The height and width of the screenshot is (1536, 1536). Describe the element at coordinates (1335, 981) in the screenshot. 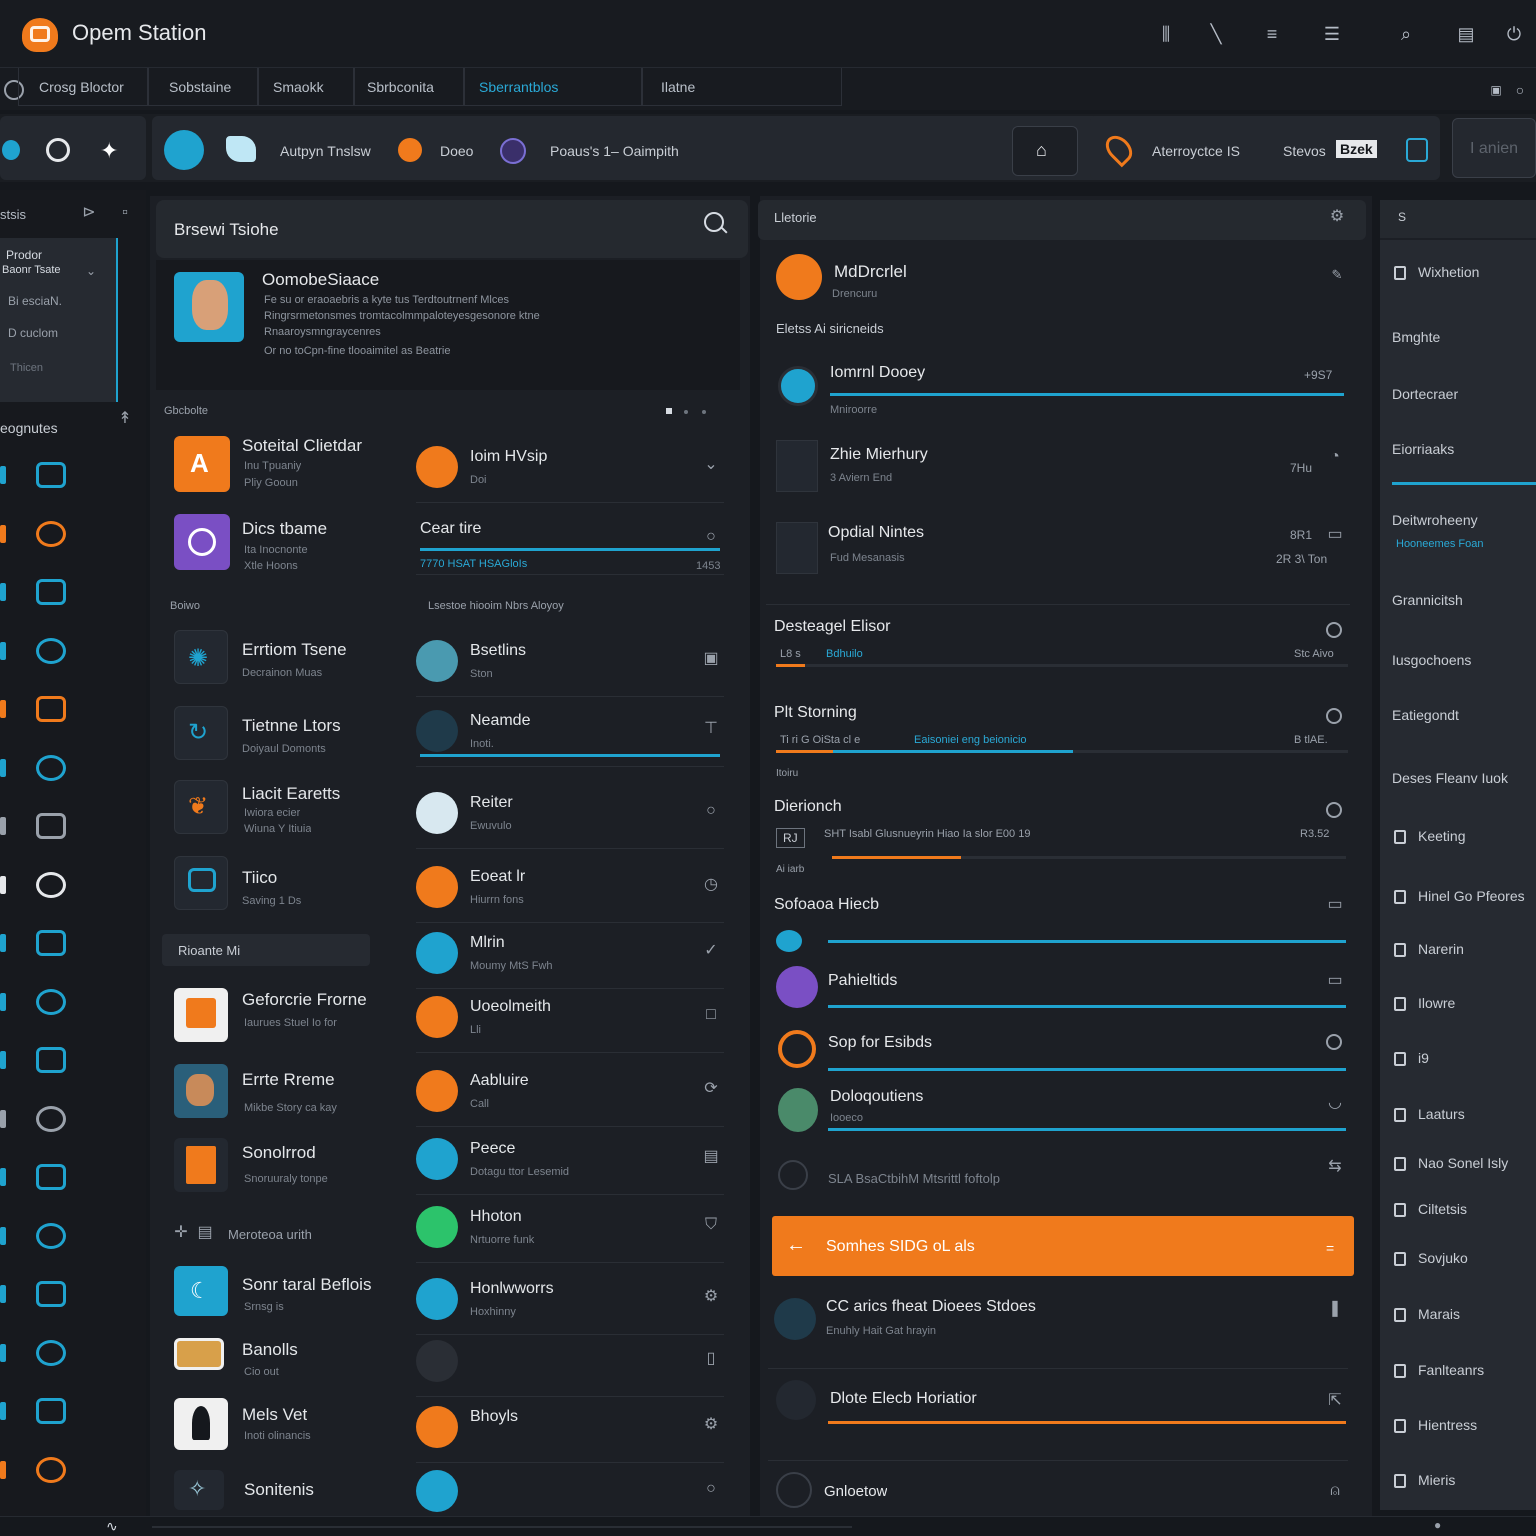

I see `chat-icon: ▭` at that location.